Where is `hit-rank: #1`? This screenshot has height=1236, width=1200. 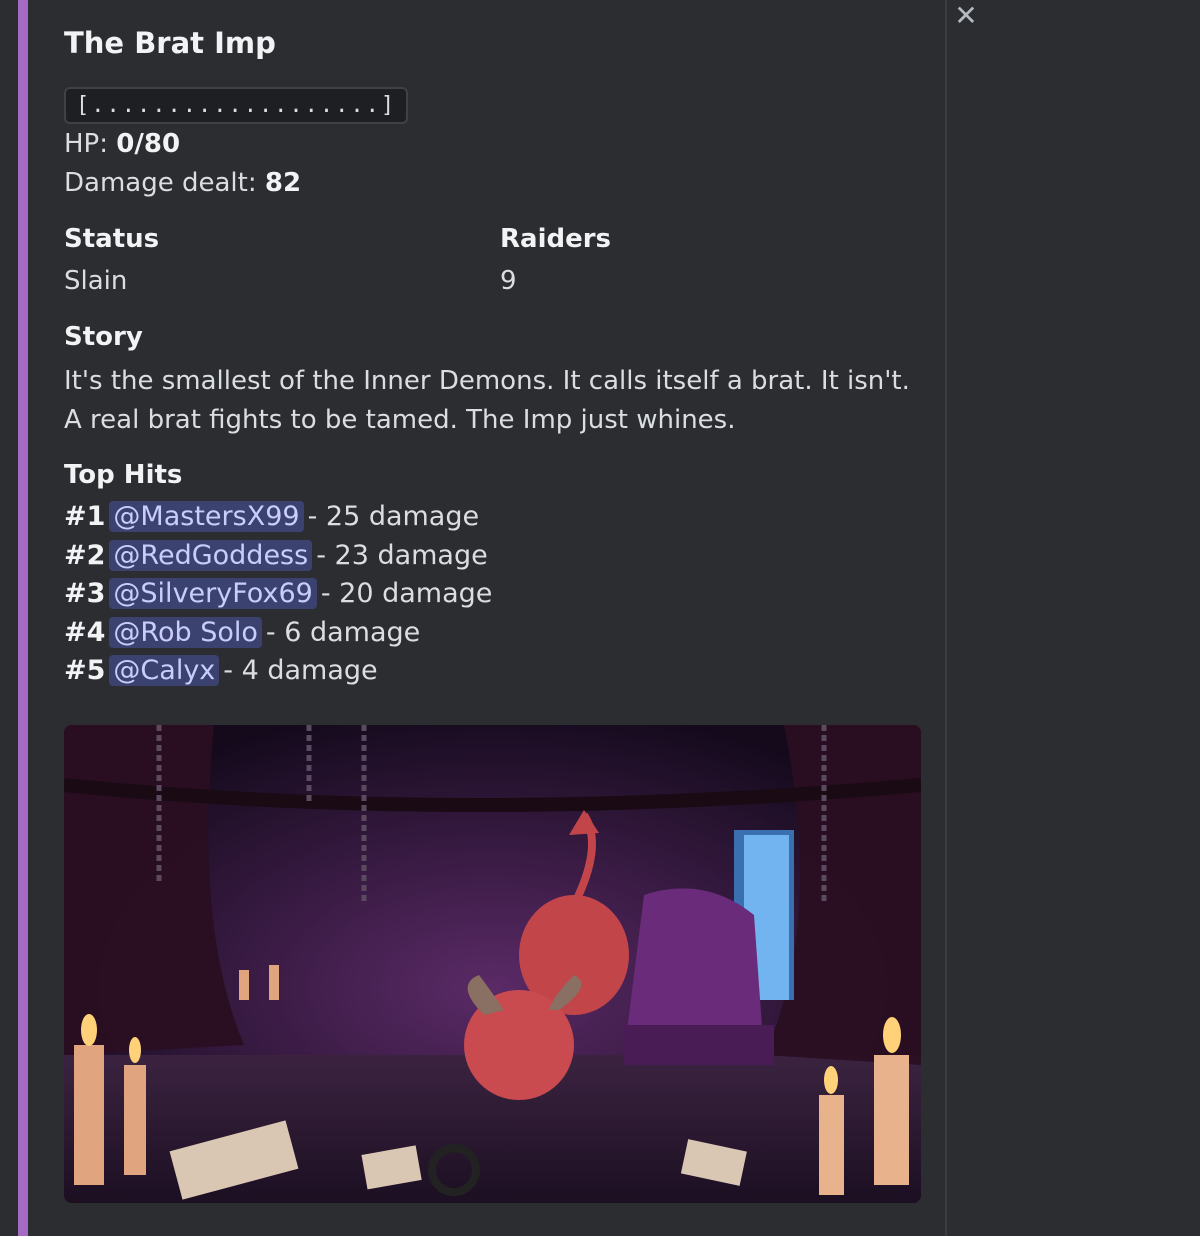
hit-rank: #1 is located at coordinates (85, 516).